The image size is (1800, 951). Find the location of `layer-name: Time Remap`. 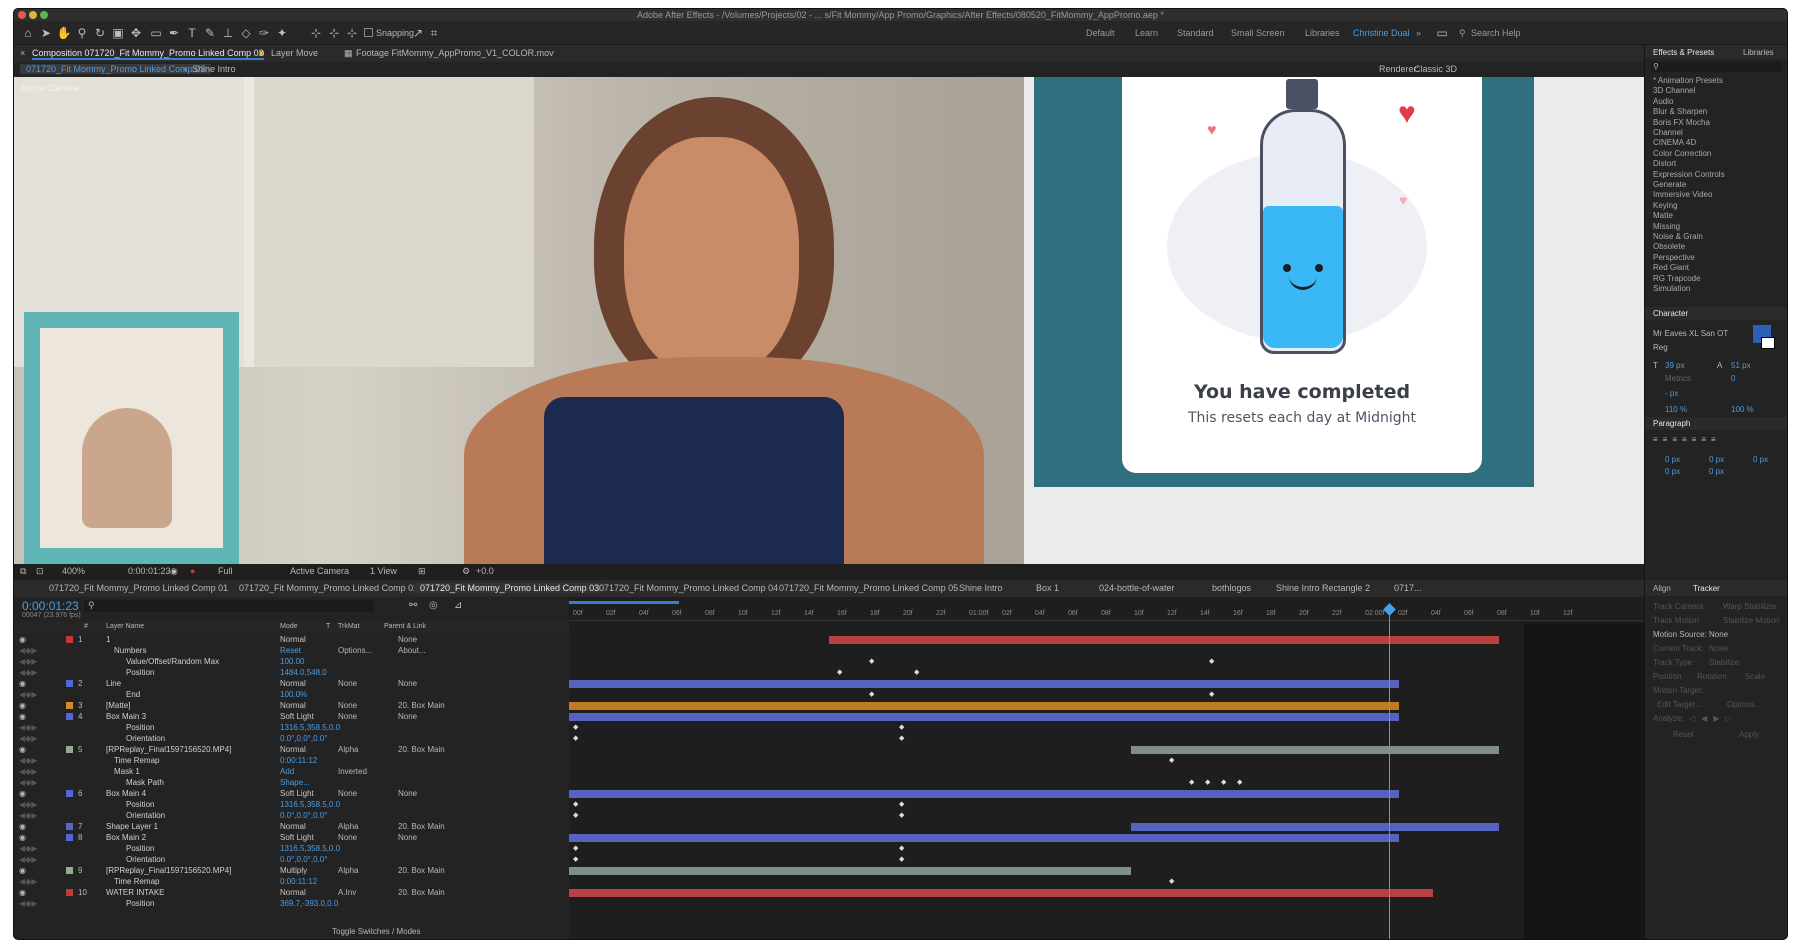

layer-name: Time Remap is located at coordinates (137, 760).